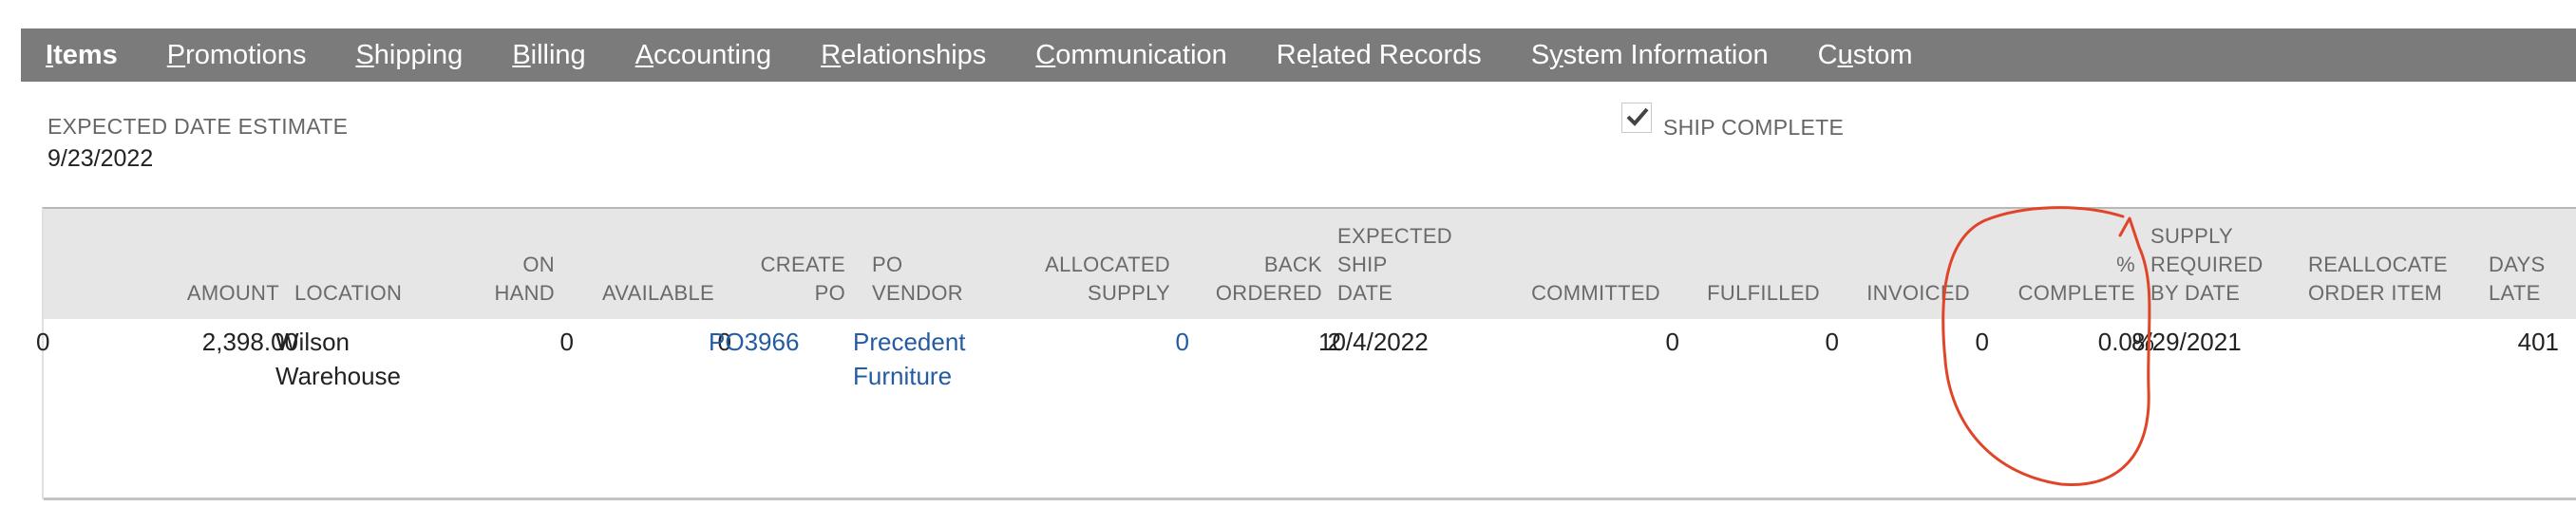  What do you see at coordinates (1540, 54) in the screenshot?
I see `tab-system-information-prefix: S` at bounding box center [1540, 54].